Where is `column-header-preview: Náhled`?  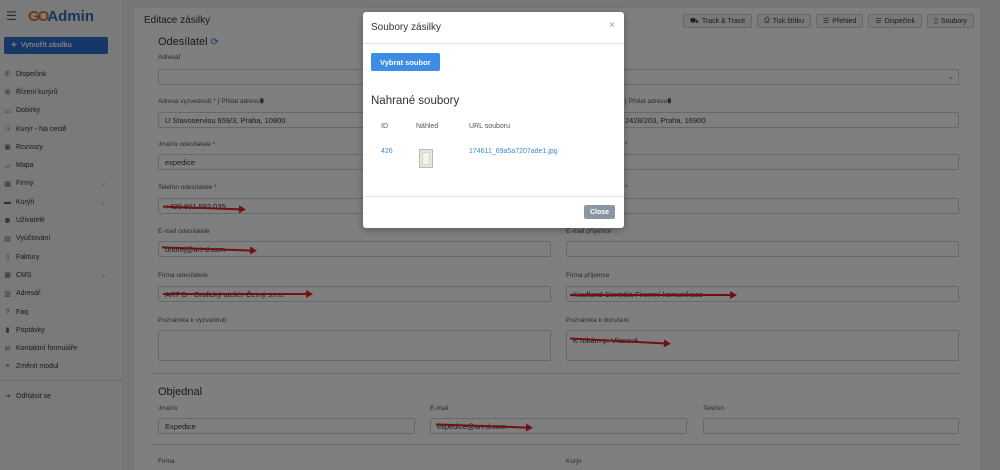 column-header-preview: Náhled is located at coordinates (427, 126).